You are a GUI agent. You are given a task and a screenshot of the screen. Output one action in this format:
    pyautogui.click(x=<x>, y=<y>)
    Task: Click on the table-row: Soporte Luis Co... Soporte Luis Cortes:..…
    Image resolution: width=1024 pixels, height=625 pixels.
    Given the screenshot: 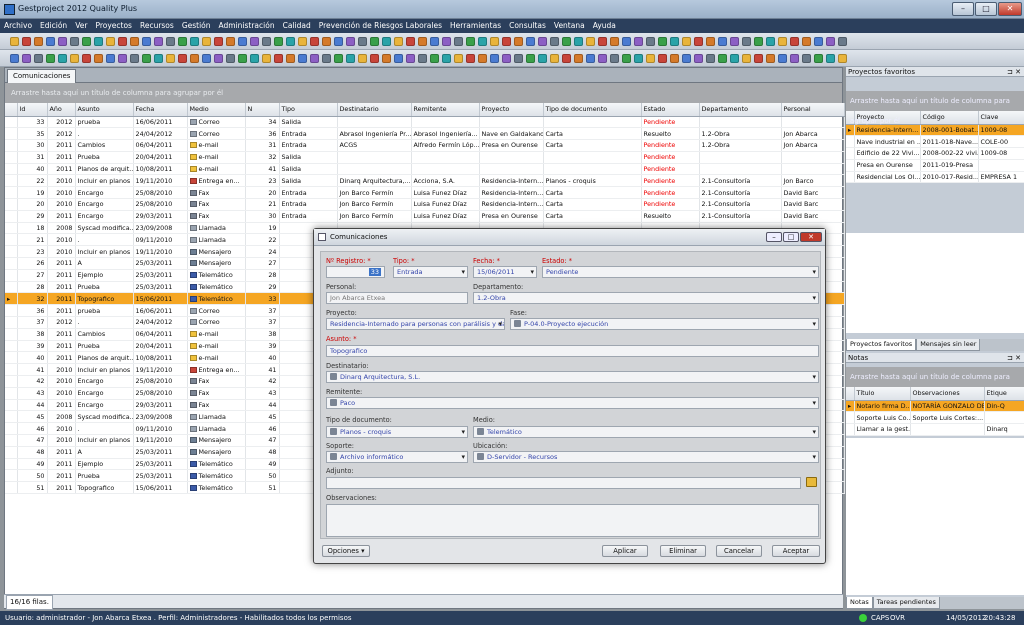 What is the action you would take?
    pyautogui.click(x=935, y=418)
    